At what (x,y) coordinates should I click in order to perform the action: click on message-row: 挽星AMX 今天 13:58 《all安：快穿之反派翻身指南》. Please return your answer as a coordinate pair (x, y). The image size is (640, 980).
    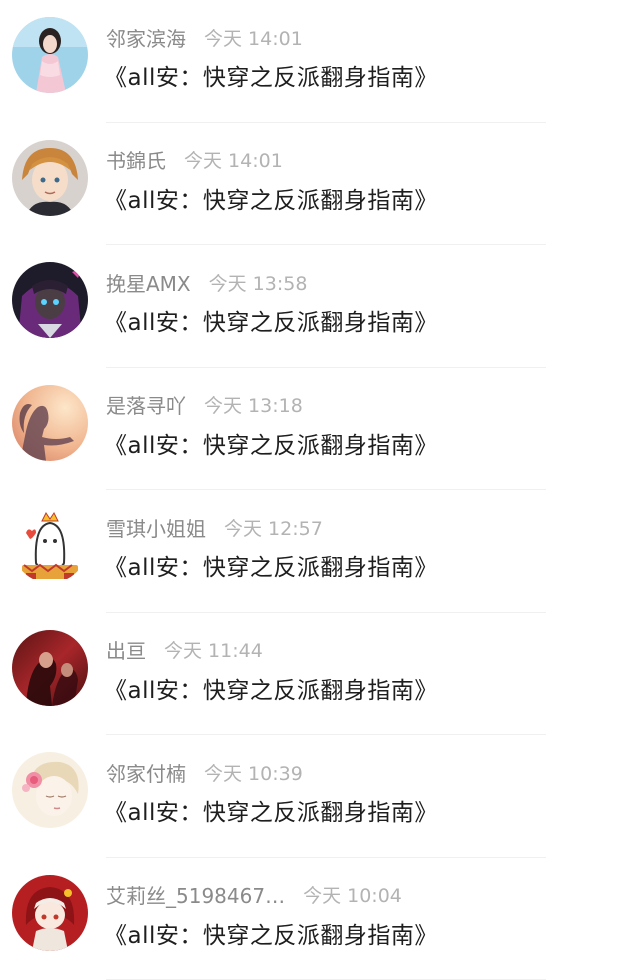
    Looking at the image, I should click on (320, 306).